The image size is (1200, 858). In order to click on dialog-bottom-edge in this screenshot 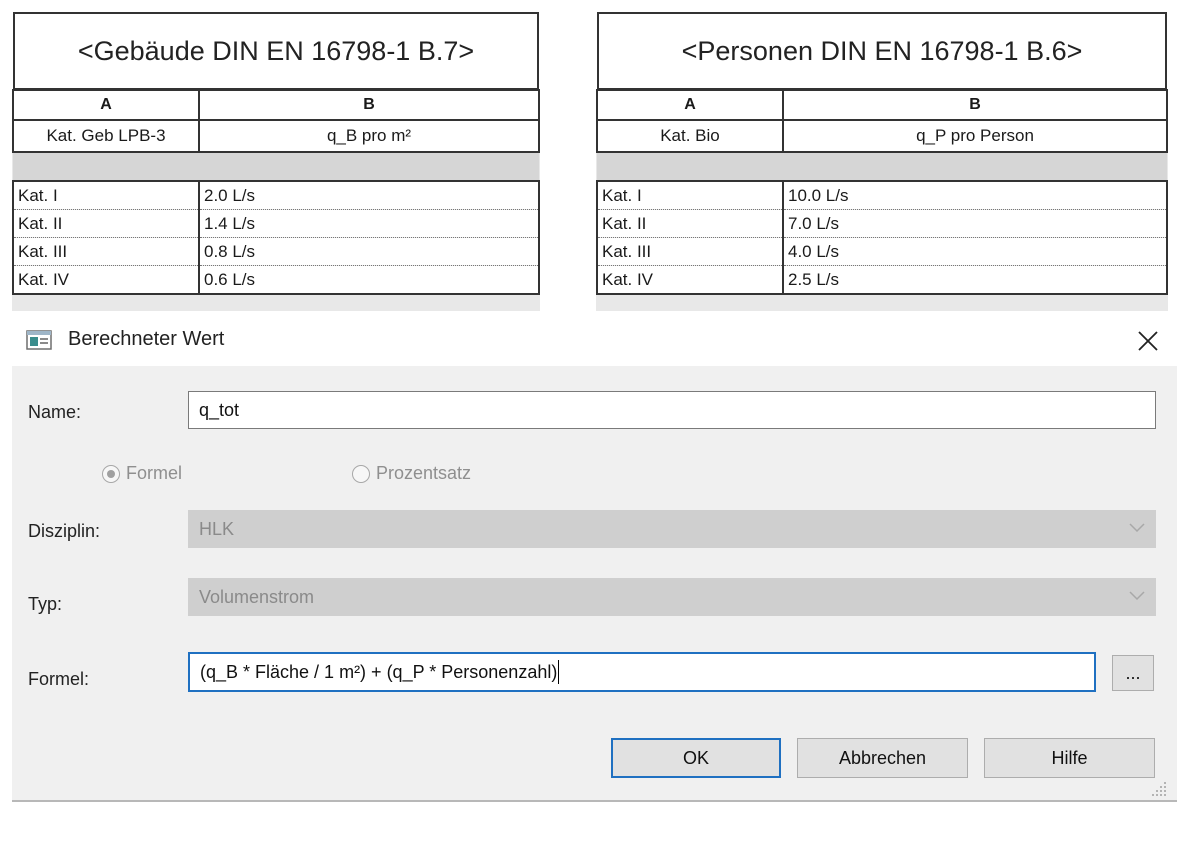, I will do `click(594, 801)`.